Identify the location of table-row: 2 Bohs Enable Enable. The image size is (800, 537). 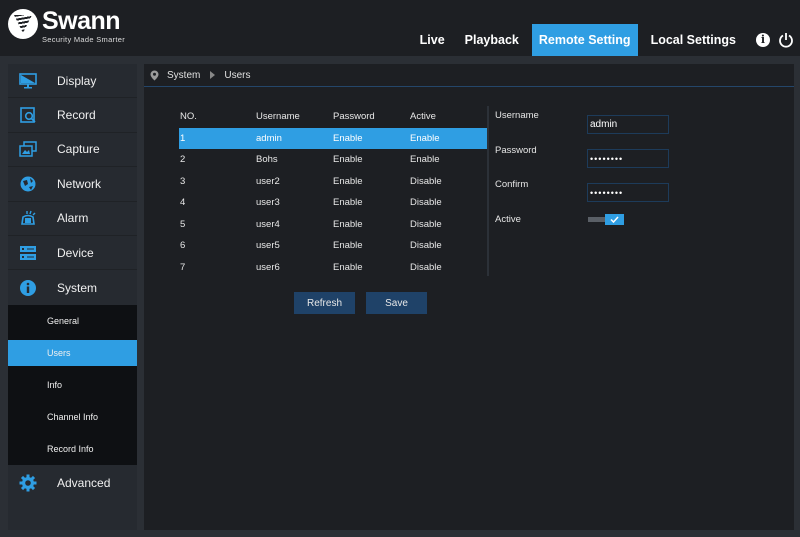
(333, 160).